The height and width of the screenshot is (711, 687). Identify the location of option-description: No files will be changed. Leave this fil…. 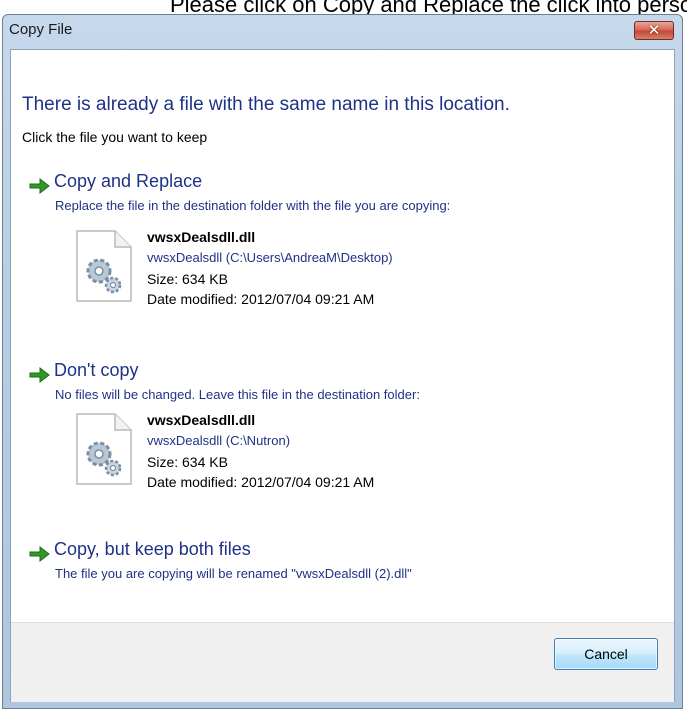
(237, 394).